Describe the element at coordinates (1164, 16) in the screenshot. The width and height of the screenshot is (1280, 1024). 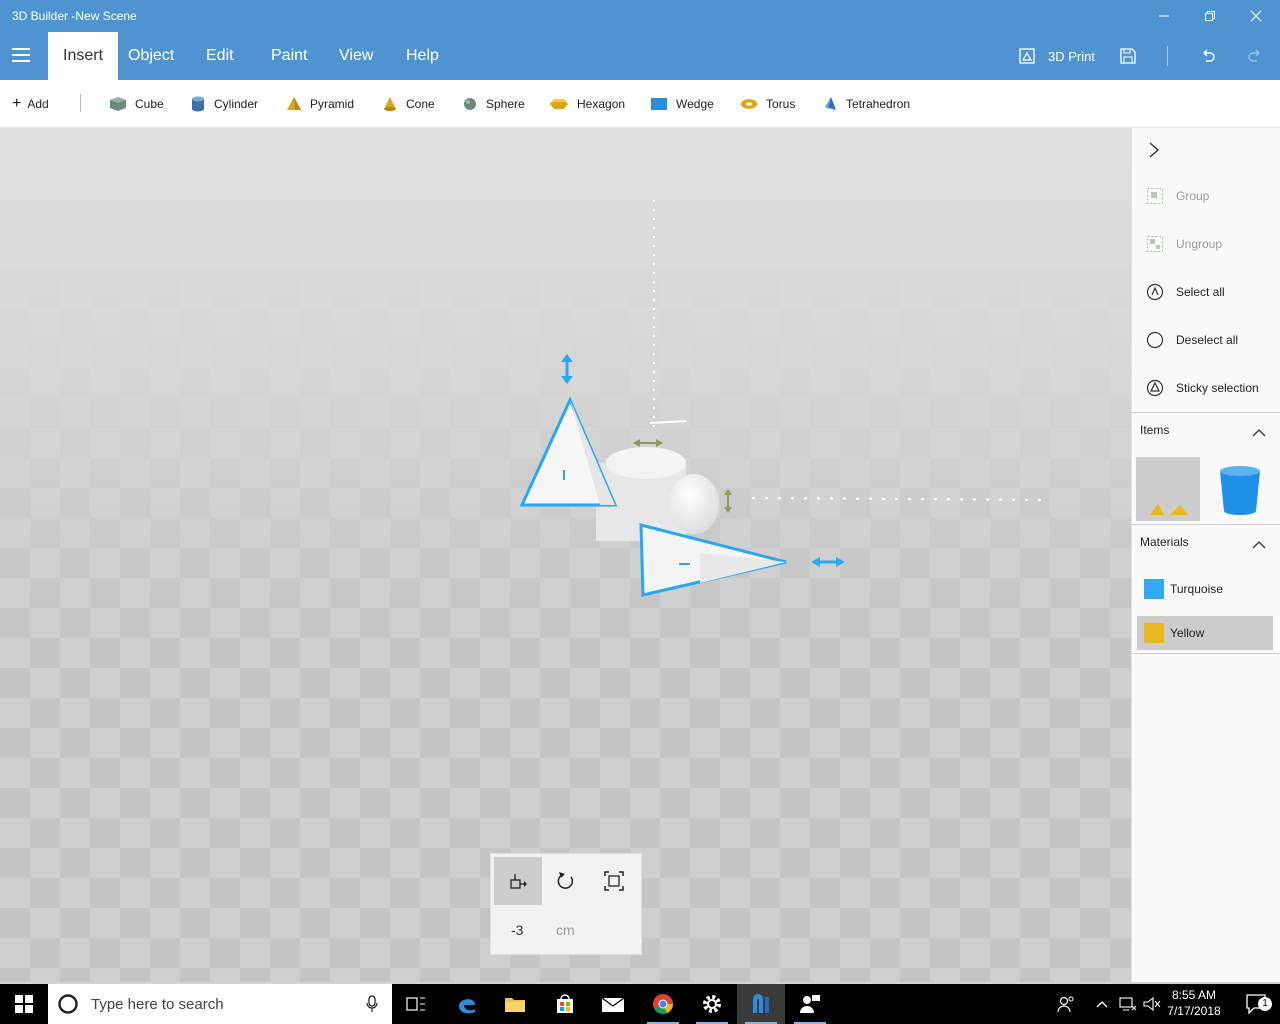
I see `minimize-button` at that location.